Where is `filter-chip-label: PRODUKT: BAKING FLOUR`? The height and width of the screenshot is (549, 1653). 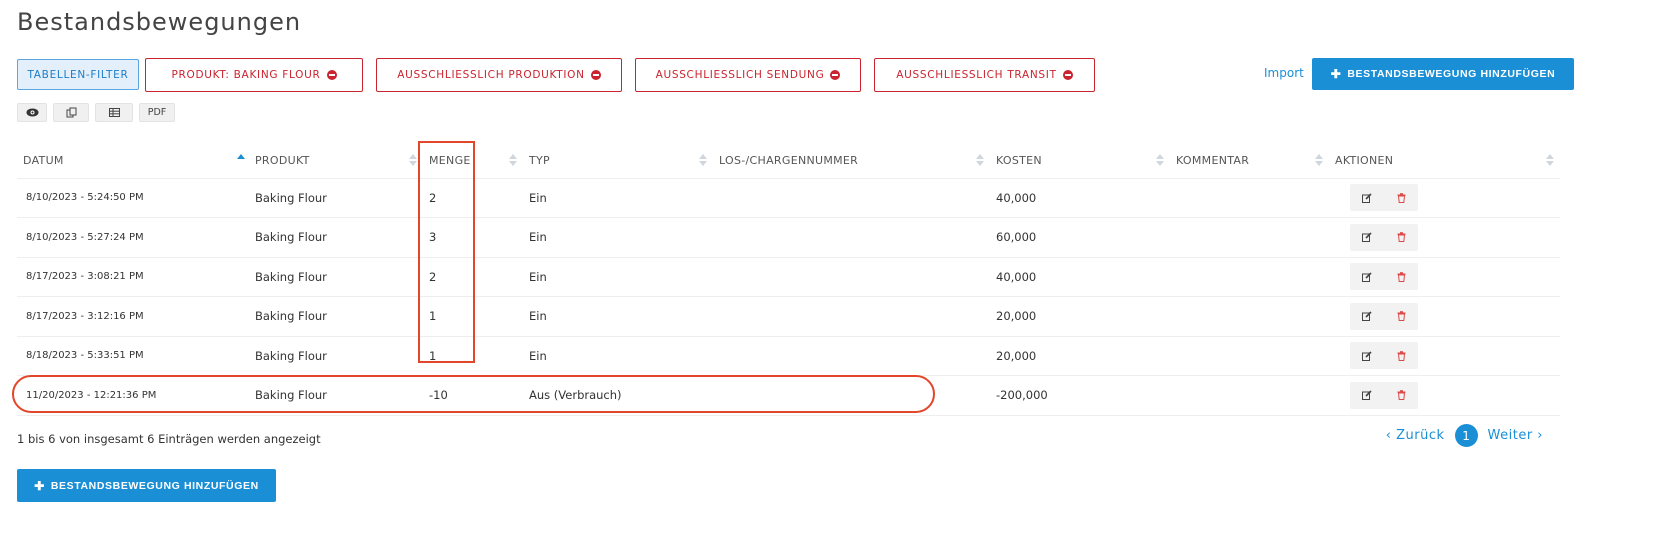 filter-chip-label: PRODUKT: BAKING FLOUR is located at coordinates (246, 75).